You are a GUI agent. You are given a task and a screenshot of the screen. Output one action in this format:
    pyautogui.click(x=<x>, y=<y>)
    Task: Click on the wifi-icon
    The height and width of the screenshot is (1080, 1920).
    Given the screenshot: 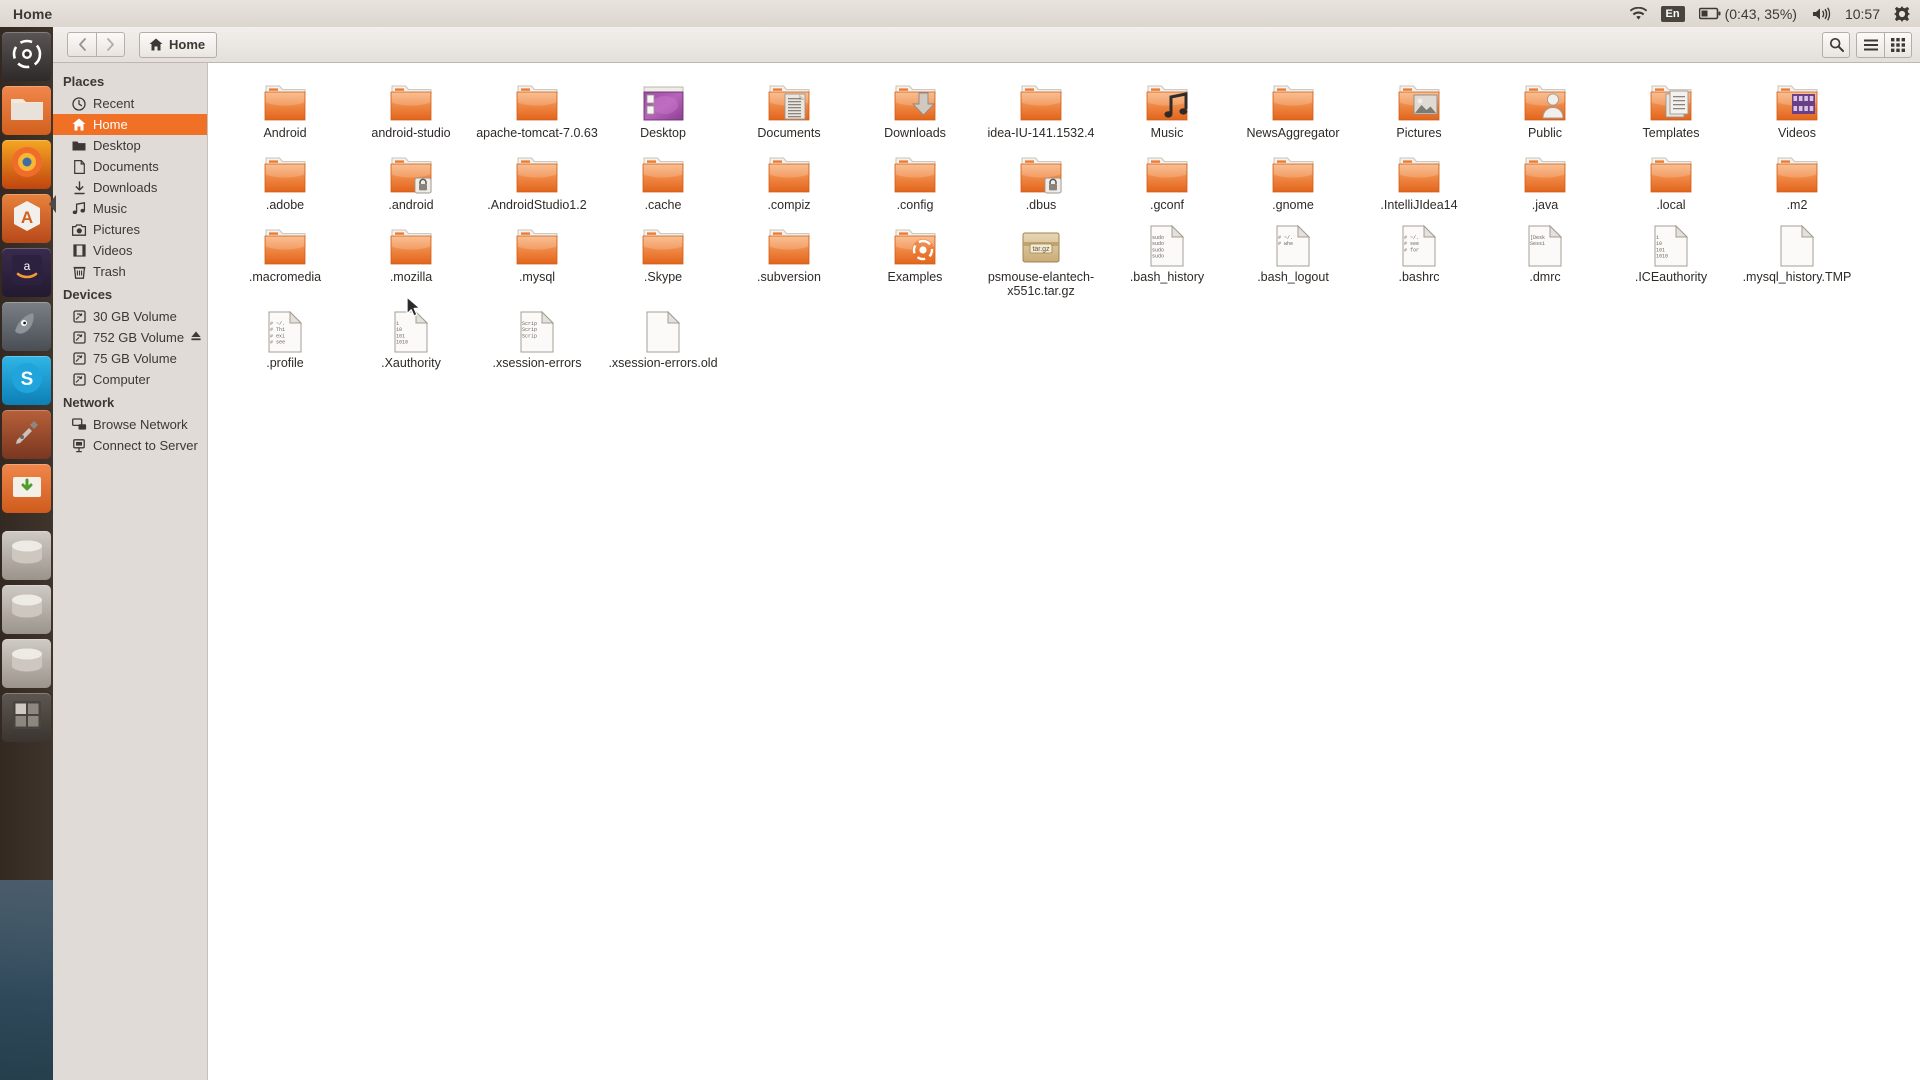 What is the action you would take?
    pyautogui.click(x=1638, y=13)
    